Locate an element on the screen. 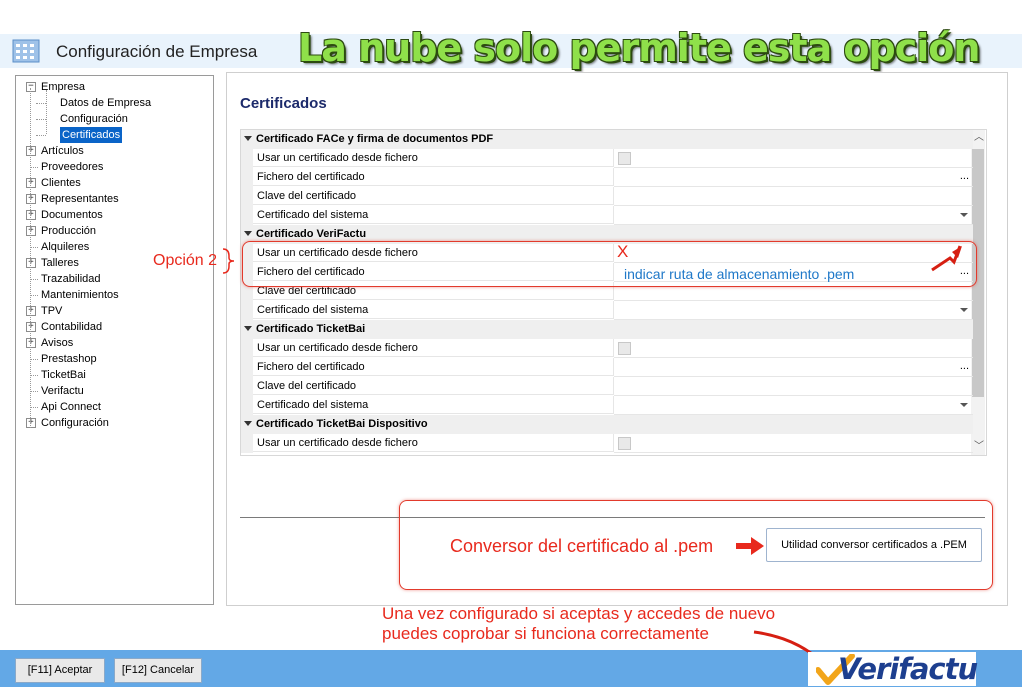 Image resolution: width=1022 pixels, height=687 pixels. tree-item-label: Empresa is located at coordinates (63, 87).